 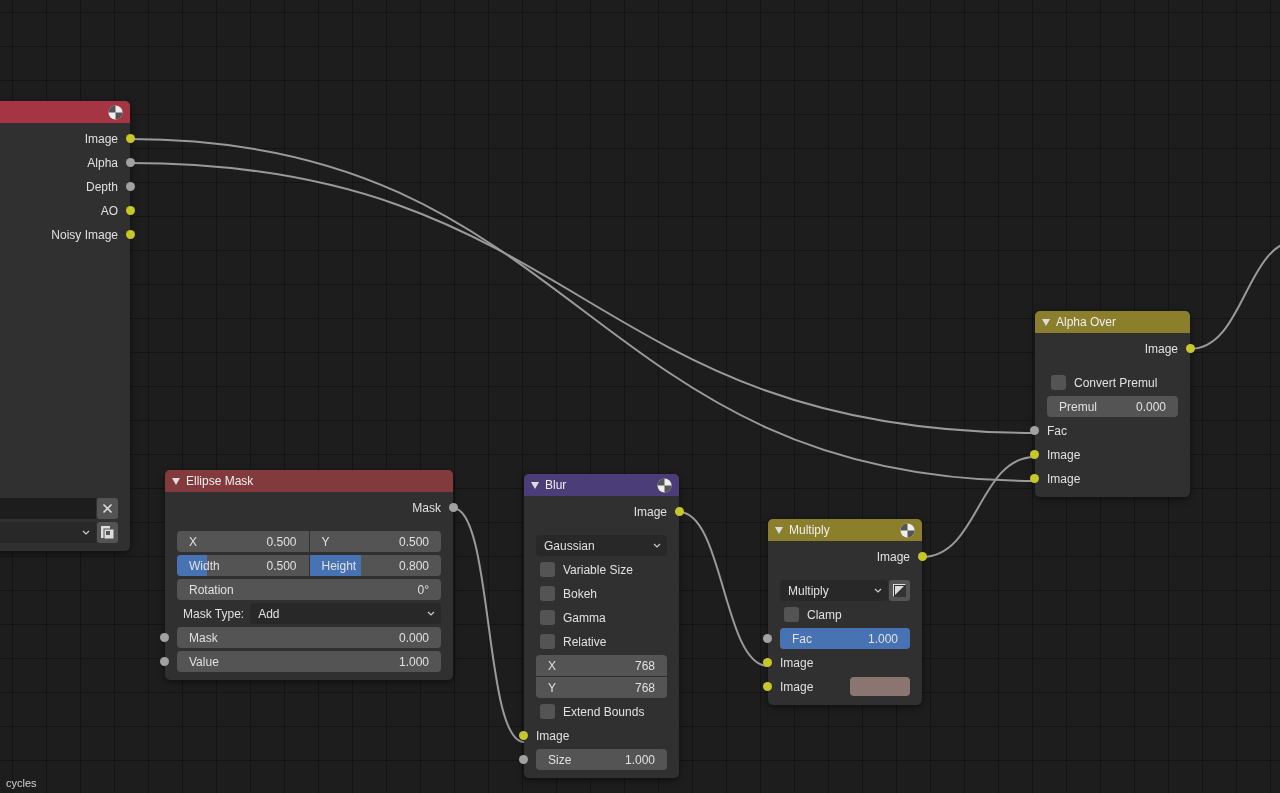 I want to click on dropdown-label: Mask Type:, so click(x=214, y=613).